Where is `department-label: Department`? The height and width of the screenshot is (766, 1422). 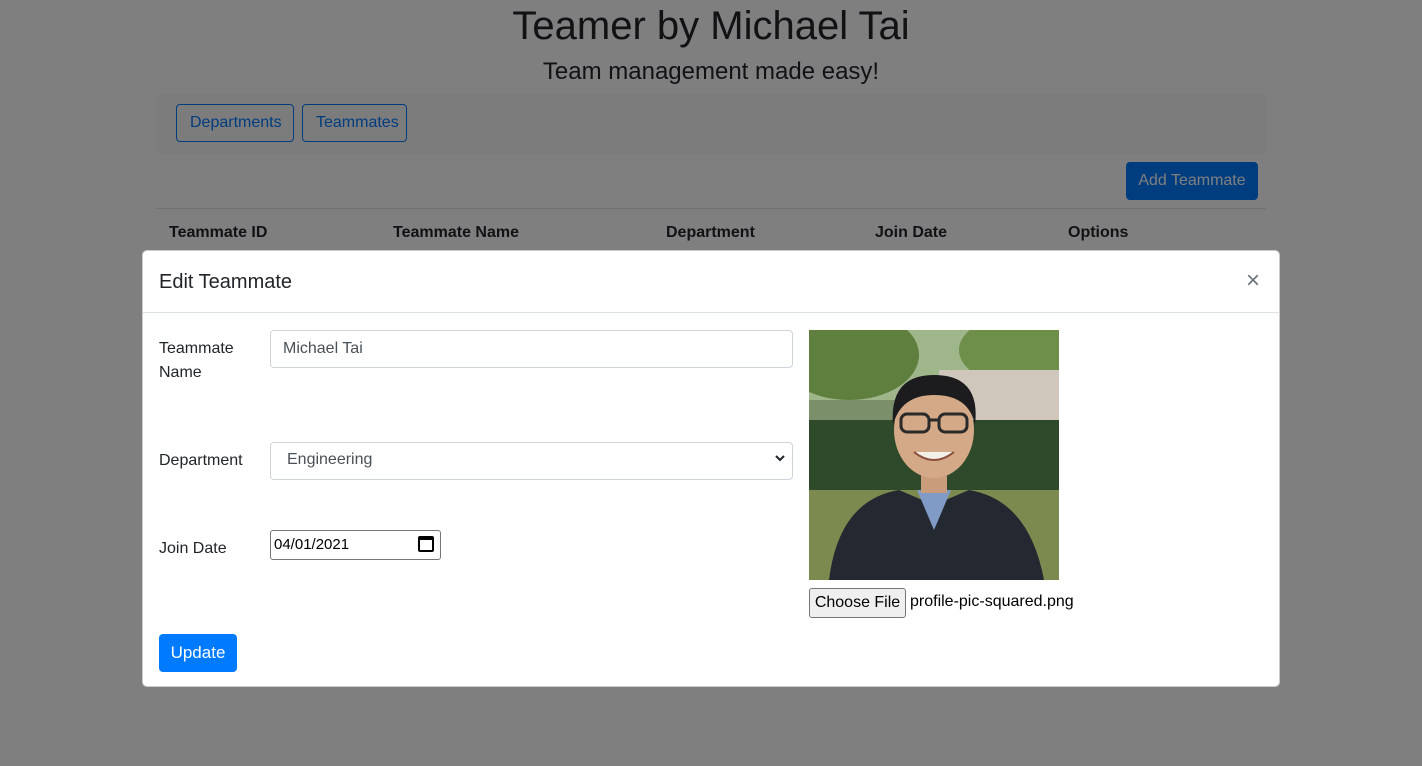 department-label: Department is located at coordinates (201, 460).